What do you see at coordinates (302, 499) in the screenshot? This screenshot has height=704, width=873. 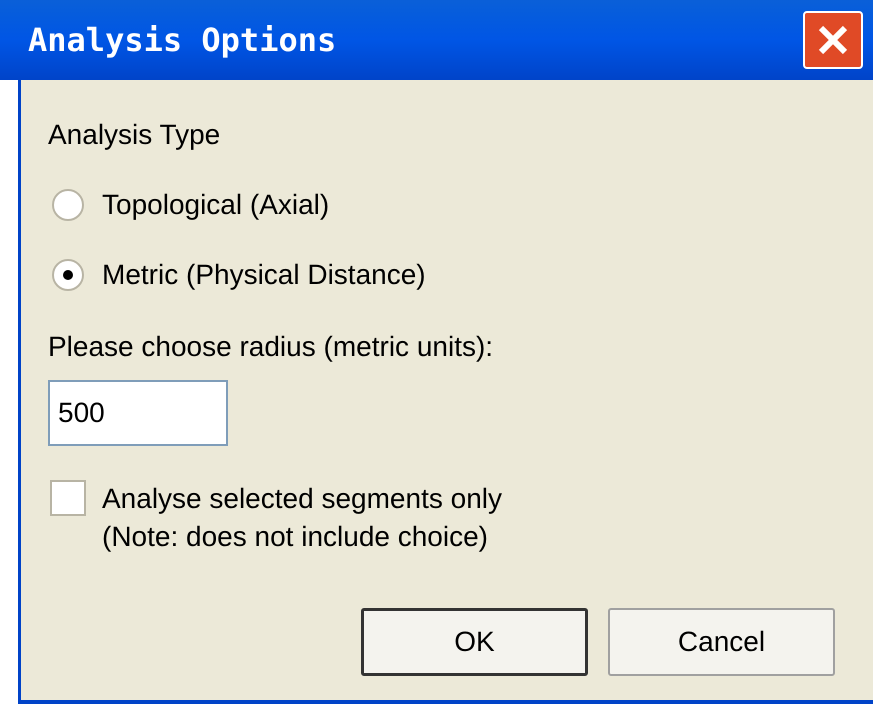 I see `checkbox-label: Analyse selected segments only` at bounding box center [302, 499].